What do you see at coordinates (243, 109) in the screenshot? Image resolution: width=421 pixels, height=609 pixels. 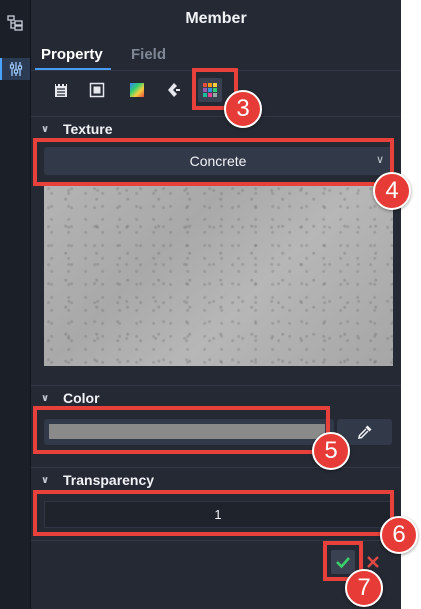 I see `step-badge-3: 3` at bounding box center [243, 109].